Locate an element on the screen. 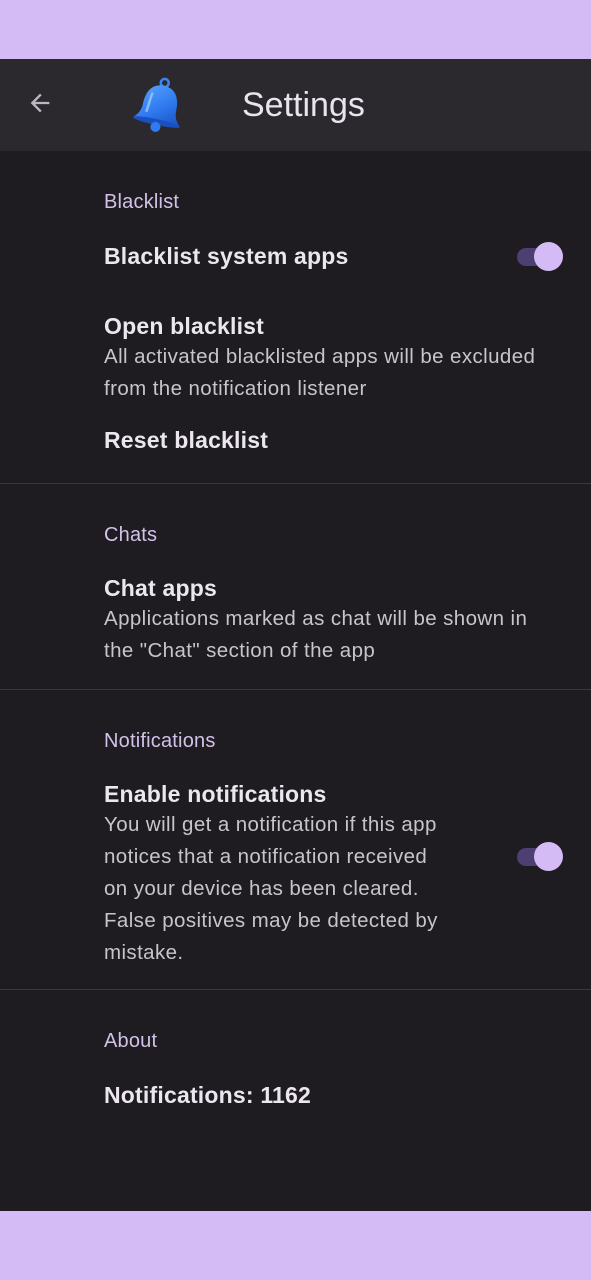 The width and height of the screenshot is (591, 1280). back-button is located at coordinates (40, 103).